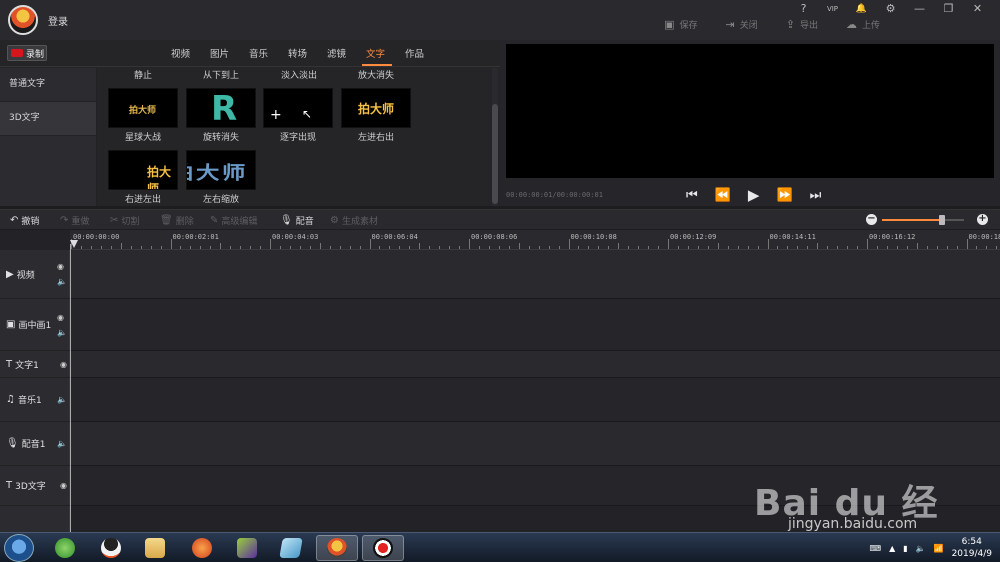 The height and width of the screenshot is (562, 1000). What do you see at coordinates (723, 195) in the screenshot?
I see `step-back-icon: ⏪` at bounding box center [723, 195].